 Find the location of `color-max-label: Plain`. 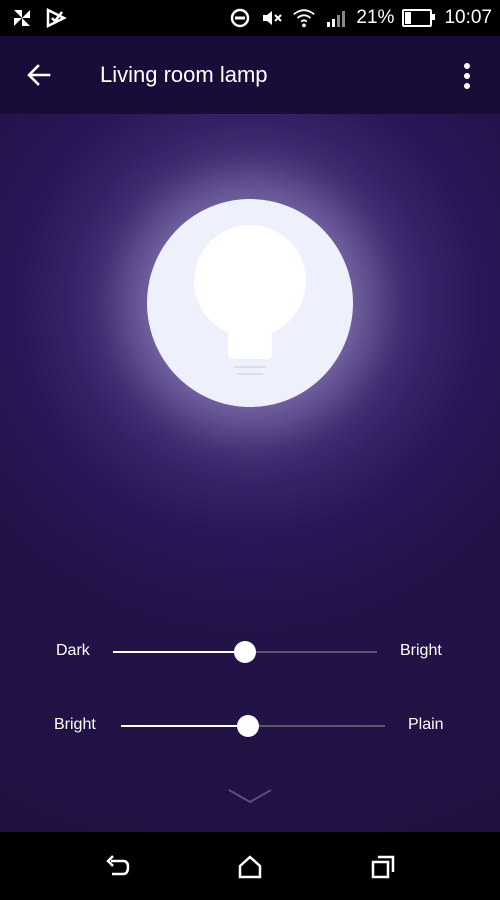

color-max-label: Plain is located at coordinates (426, 724).